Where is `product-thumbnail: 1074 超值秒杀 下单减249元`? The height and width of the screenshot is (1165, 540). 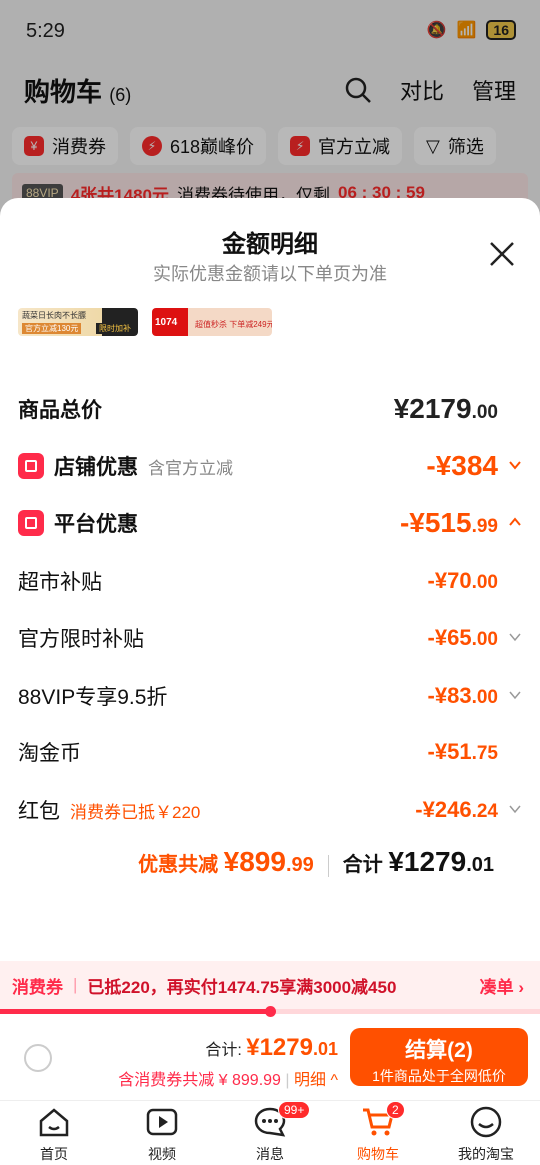 product-thumbnail: 1074 超值秒杀 下单减249元 is located at coordinates (212, 322).